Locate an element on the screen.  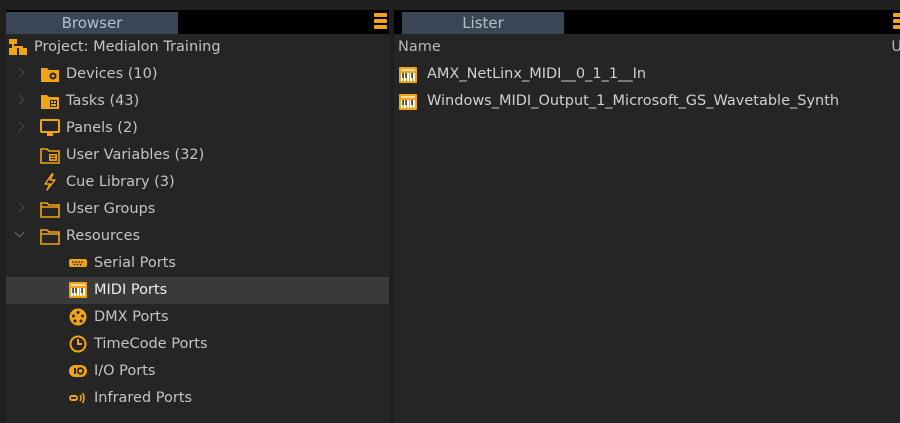
browser-header: Browser is located at coordinates (197, 22).